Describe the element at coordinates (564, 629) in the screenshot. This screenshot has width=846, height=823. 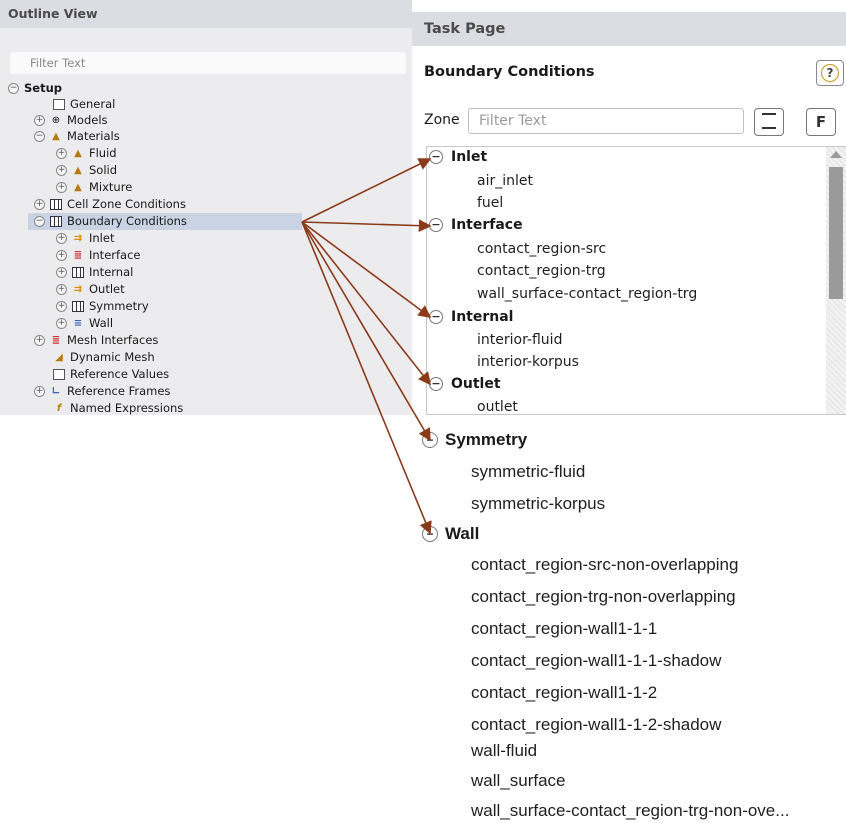
I see `zone-item: contact_region-wall1-1-1` at that location.